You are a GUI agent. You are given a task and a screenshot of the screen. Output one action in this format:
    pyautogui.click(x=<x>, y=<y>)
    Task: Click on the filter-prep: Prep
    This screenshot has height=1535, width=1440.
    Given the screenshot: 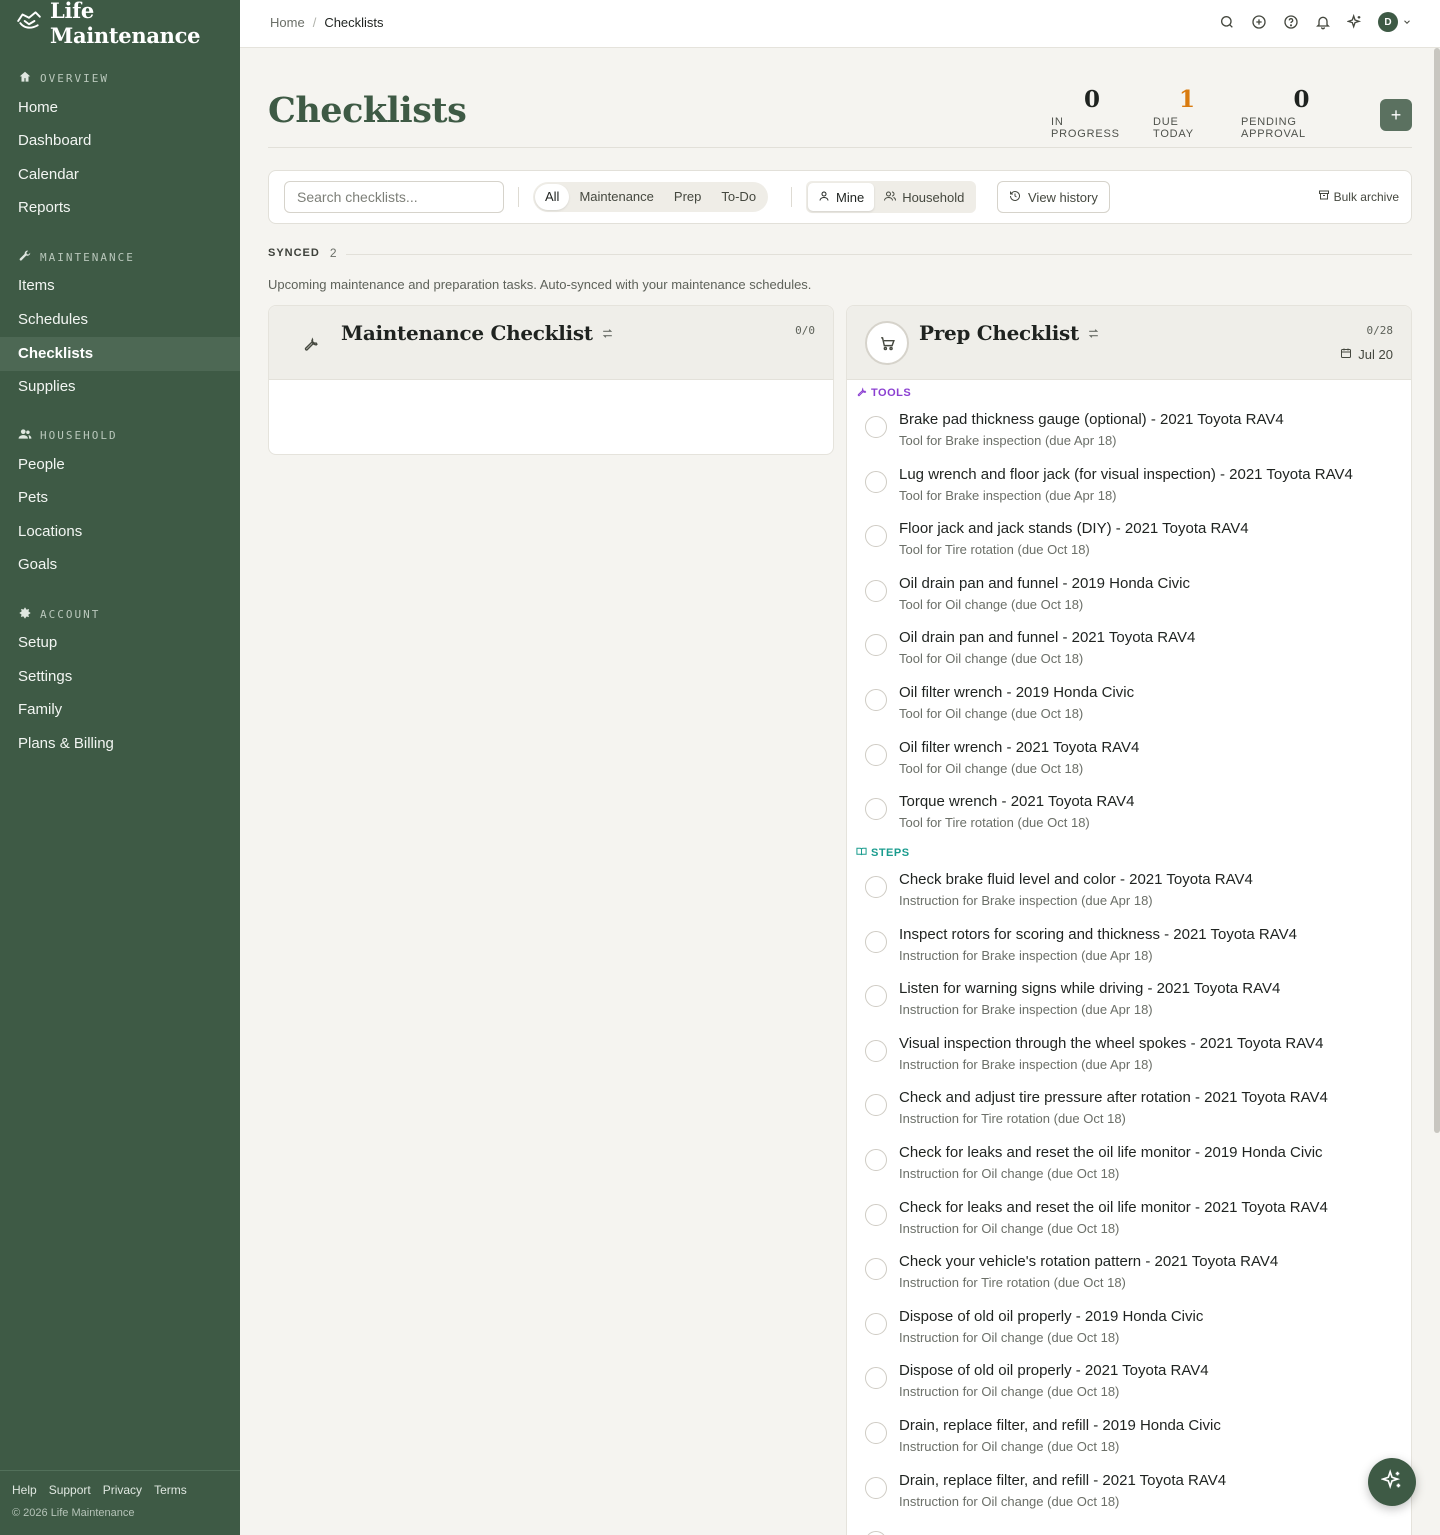 What is the action you would take?
    pyautogui.click(x=687, y=197)
    